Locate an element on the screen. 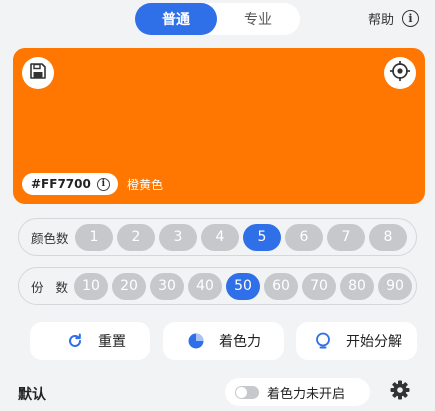 This screenshot has width=435, height=411. color-count-options: 12345678 is located at coordinates (243, 237).